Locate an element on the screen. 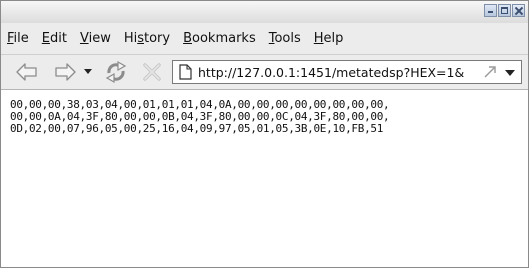 The height and width of the screenshot is (268, 529). forward-arrow-icon is located at coordinates (65, 72).